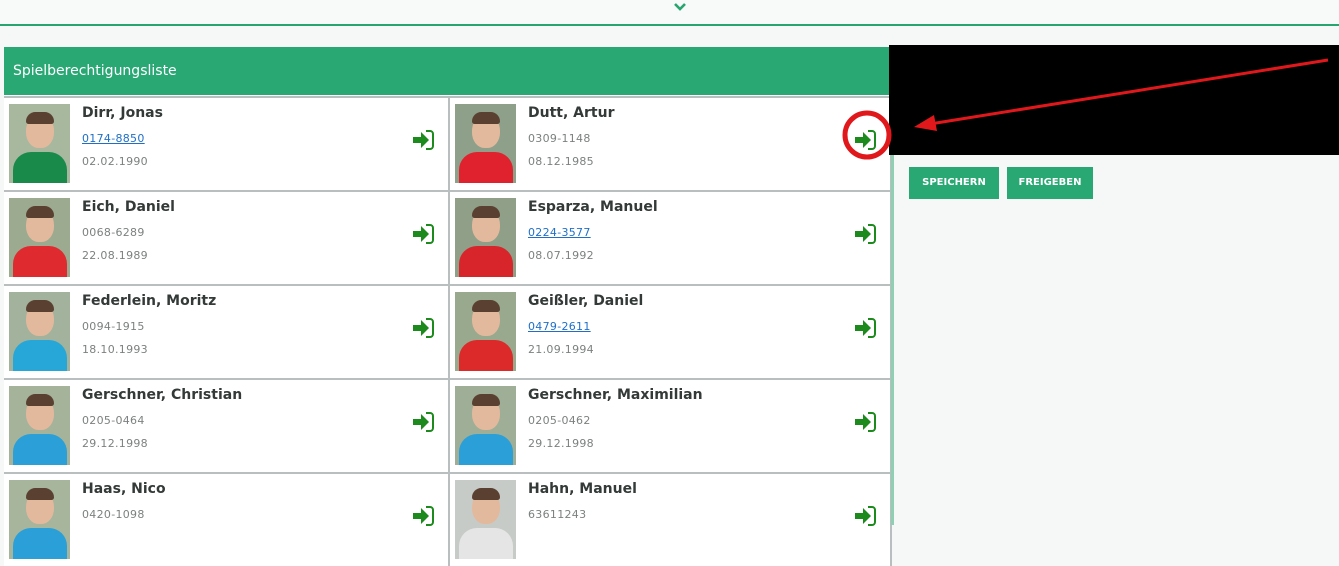 Image resolution: width=1339 pixels, height=566 pixels. I want to click on player-birthdate: 22.08.1989, so click(115, 255).